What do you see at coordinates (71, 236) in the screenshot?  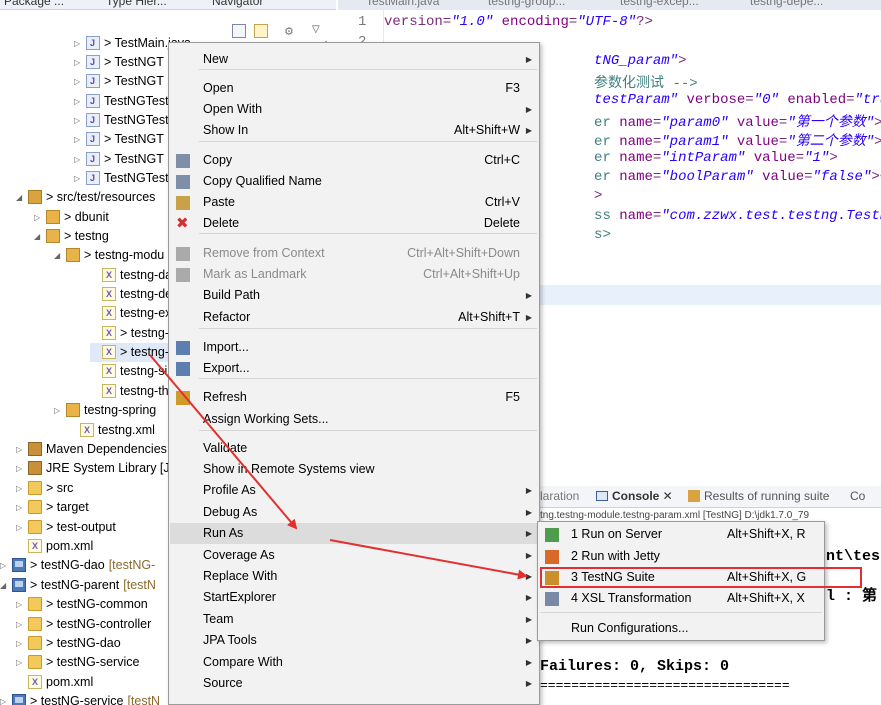 I see `tree-item: ◢ > testng` at bounding box center [71, 236].